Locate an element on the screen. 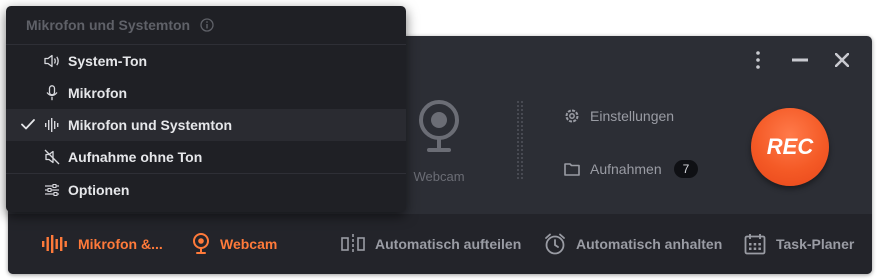  menu-item-label: System-Ton is located at coordinates (108, 61).